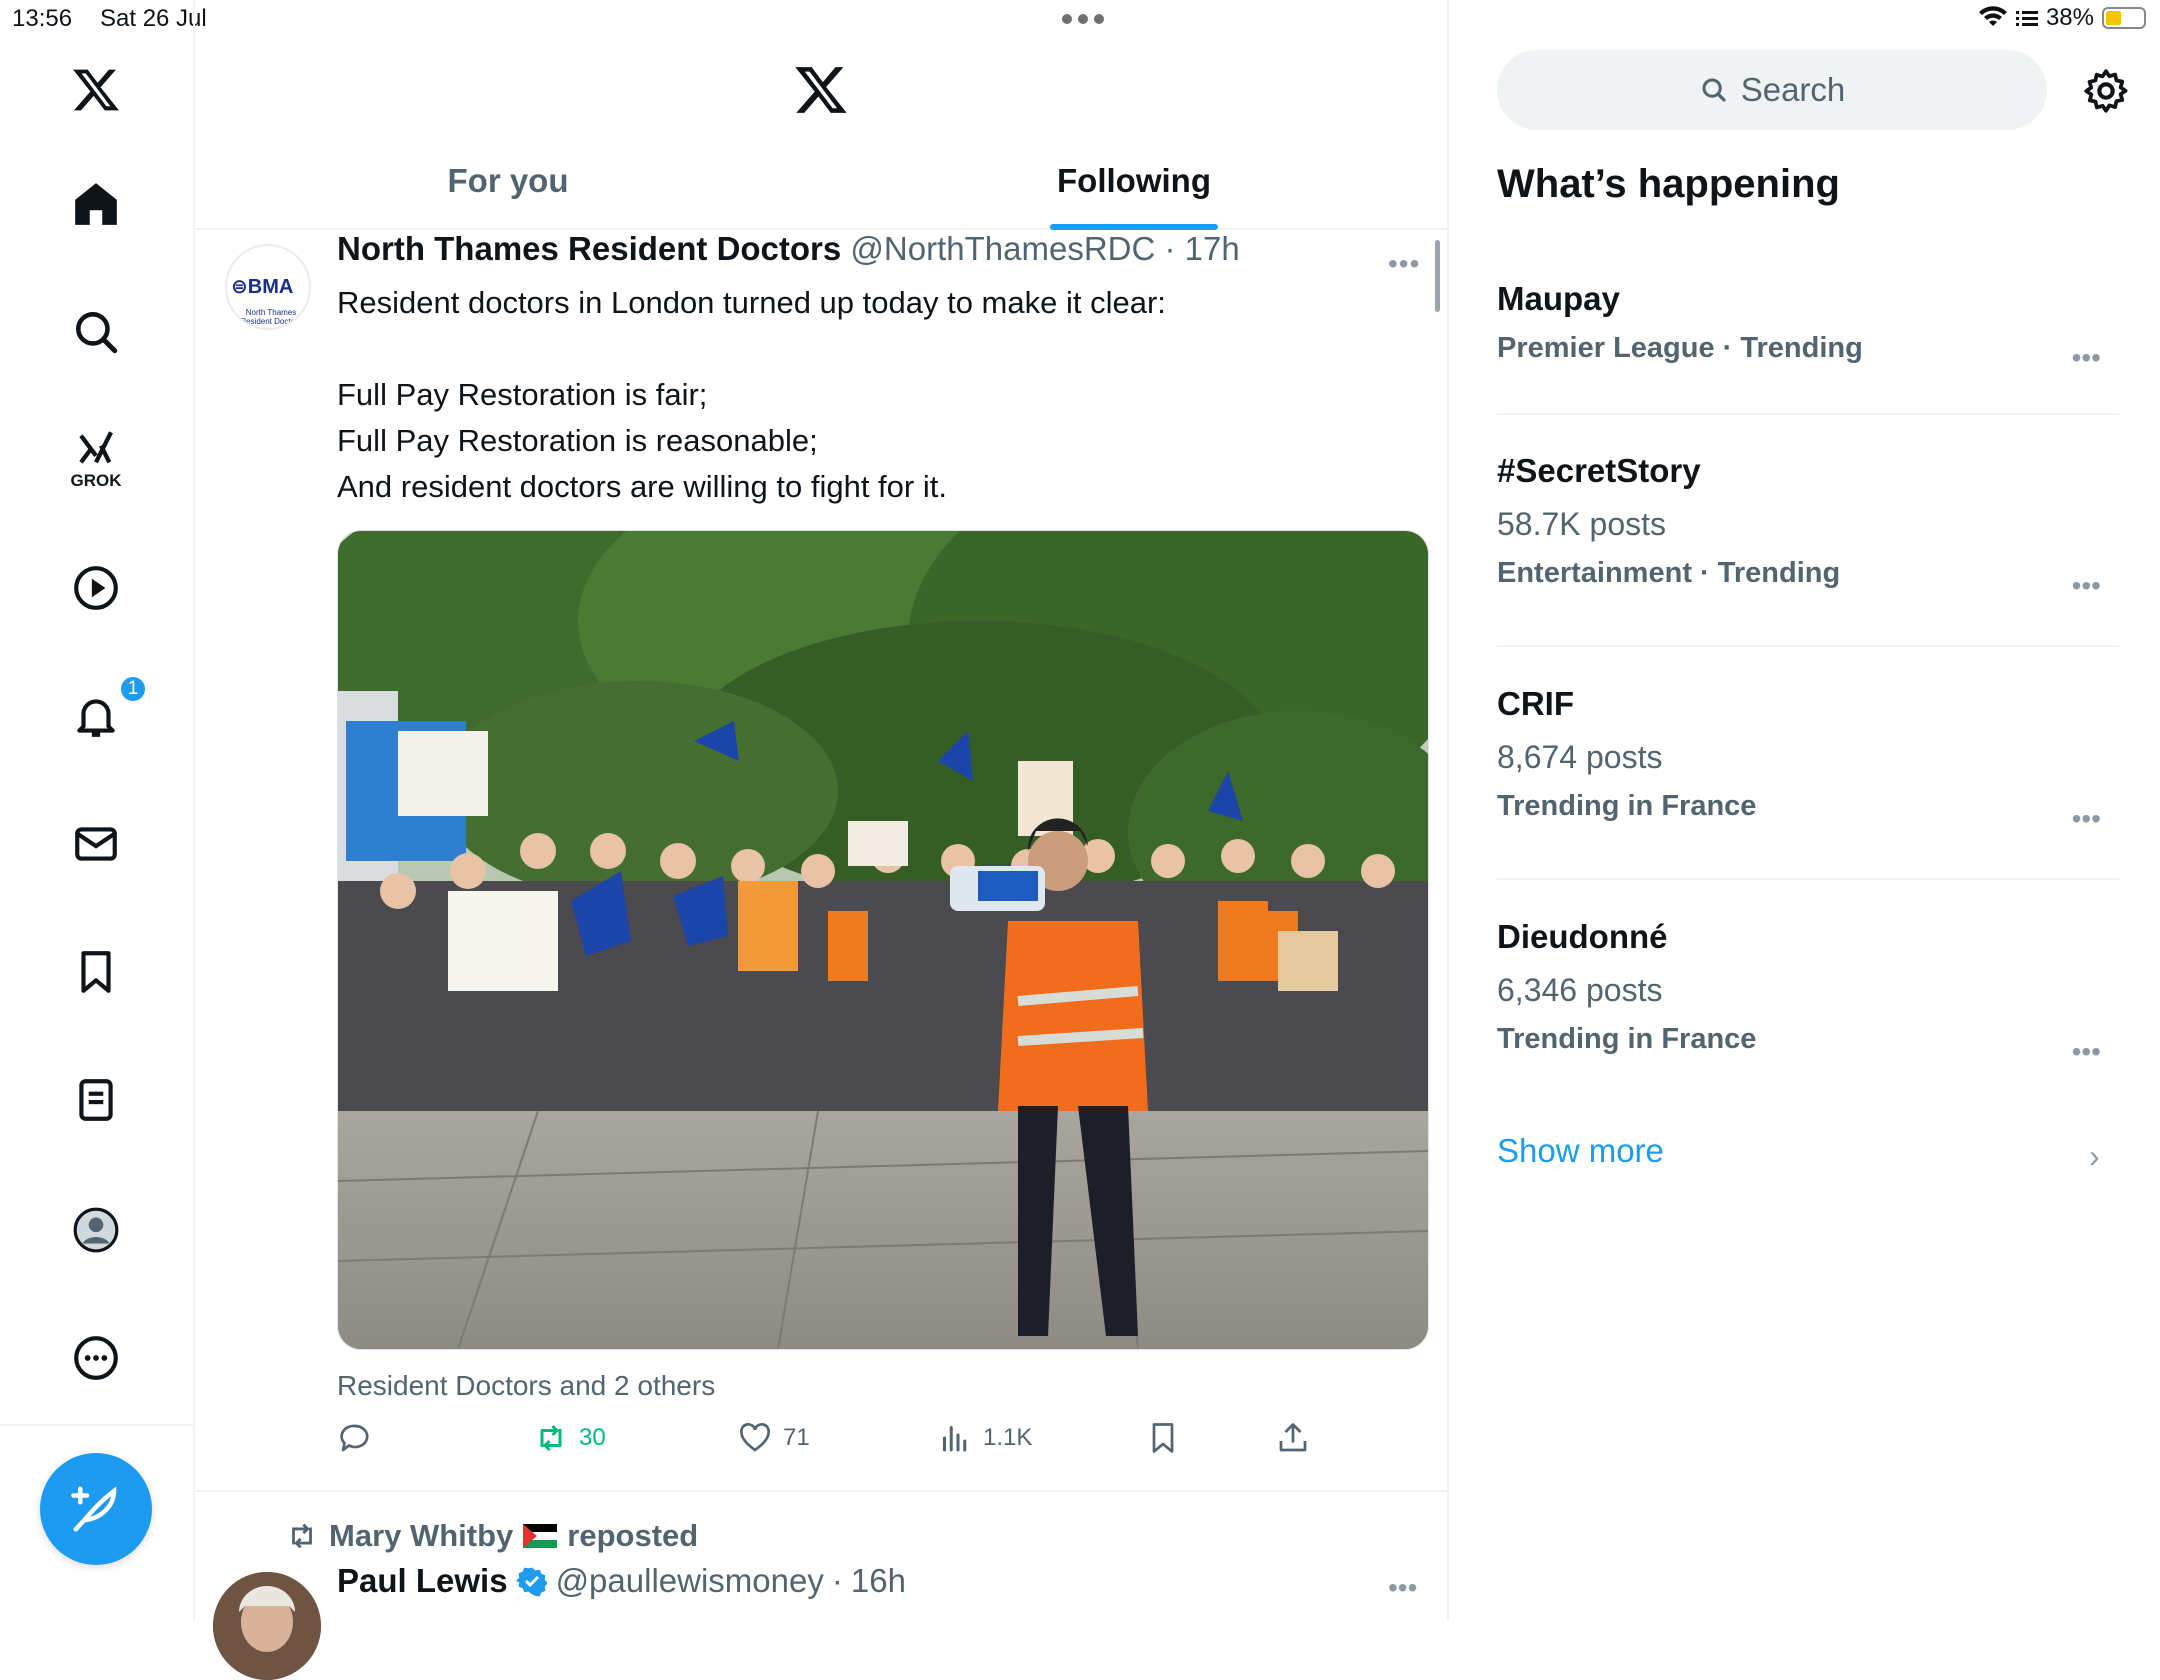  I want to click on share-icon, so click(1293, 1437).